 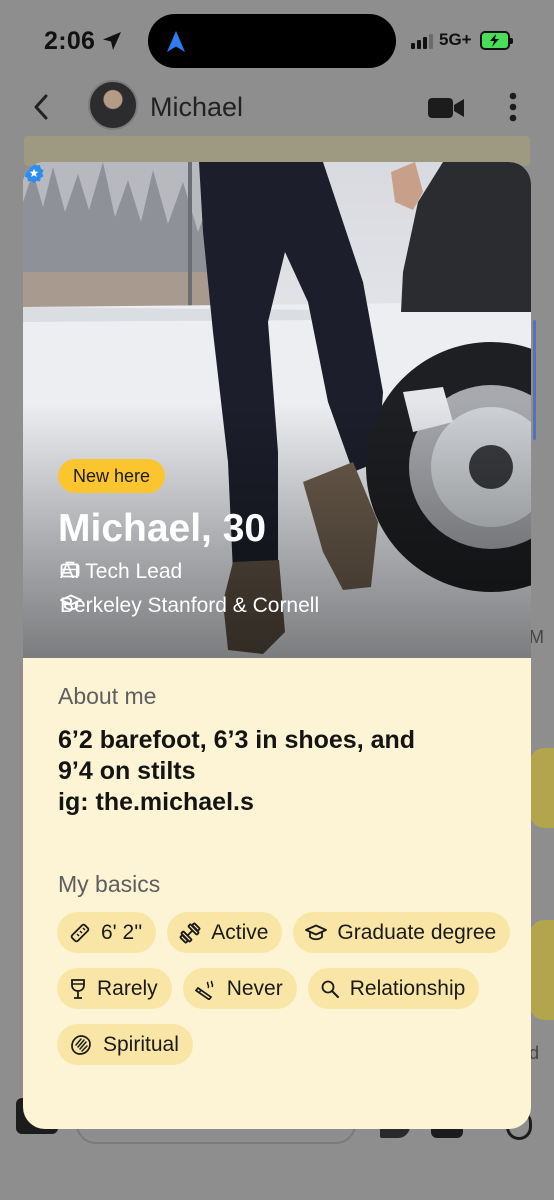 I want to click on chip-label: Relationship, so click(x=407, y=988).